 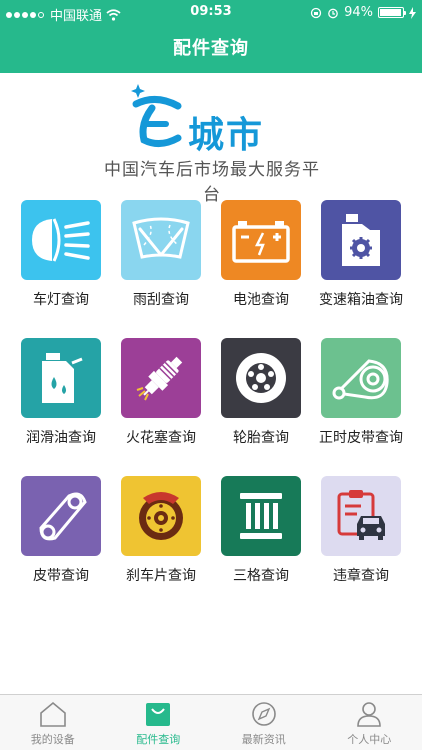 I want to click on grid-item-lubricant: 润滑油查询, so click(x=61, y=392).